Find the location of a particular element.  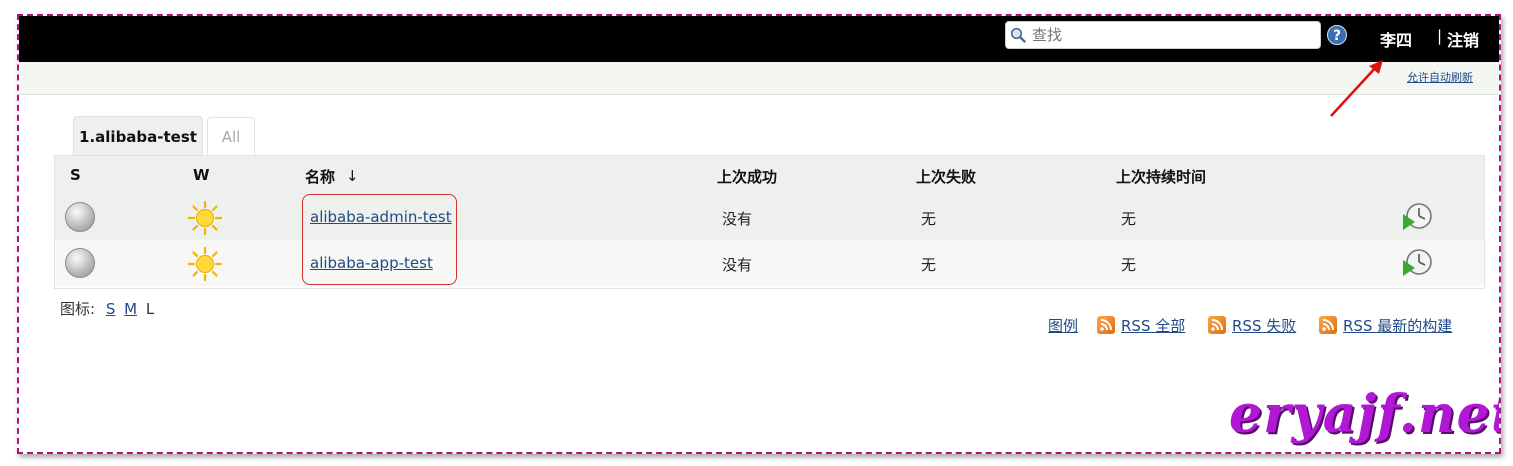

tab-all: All is located at coordinates (231, 136).